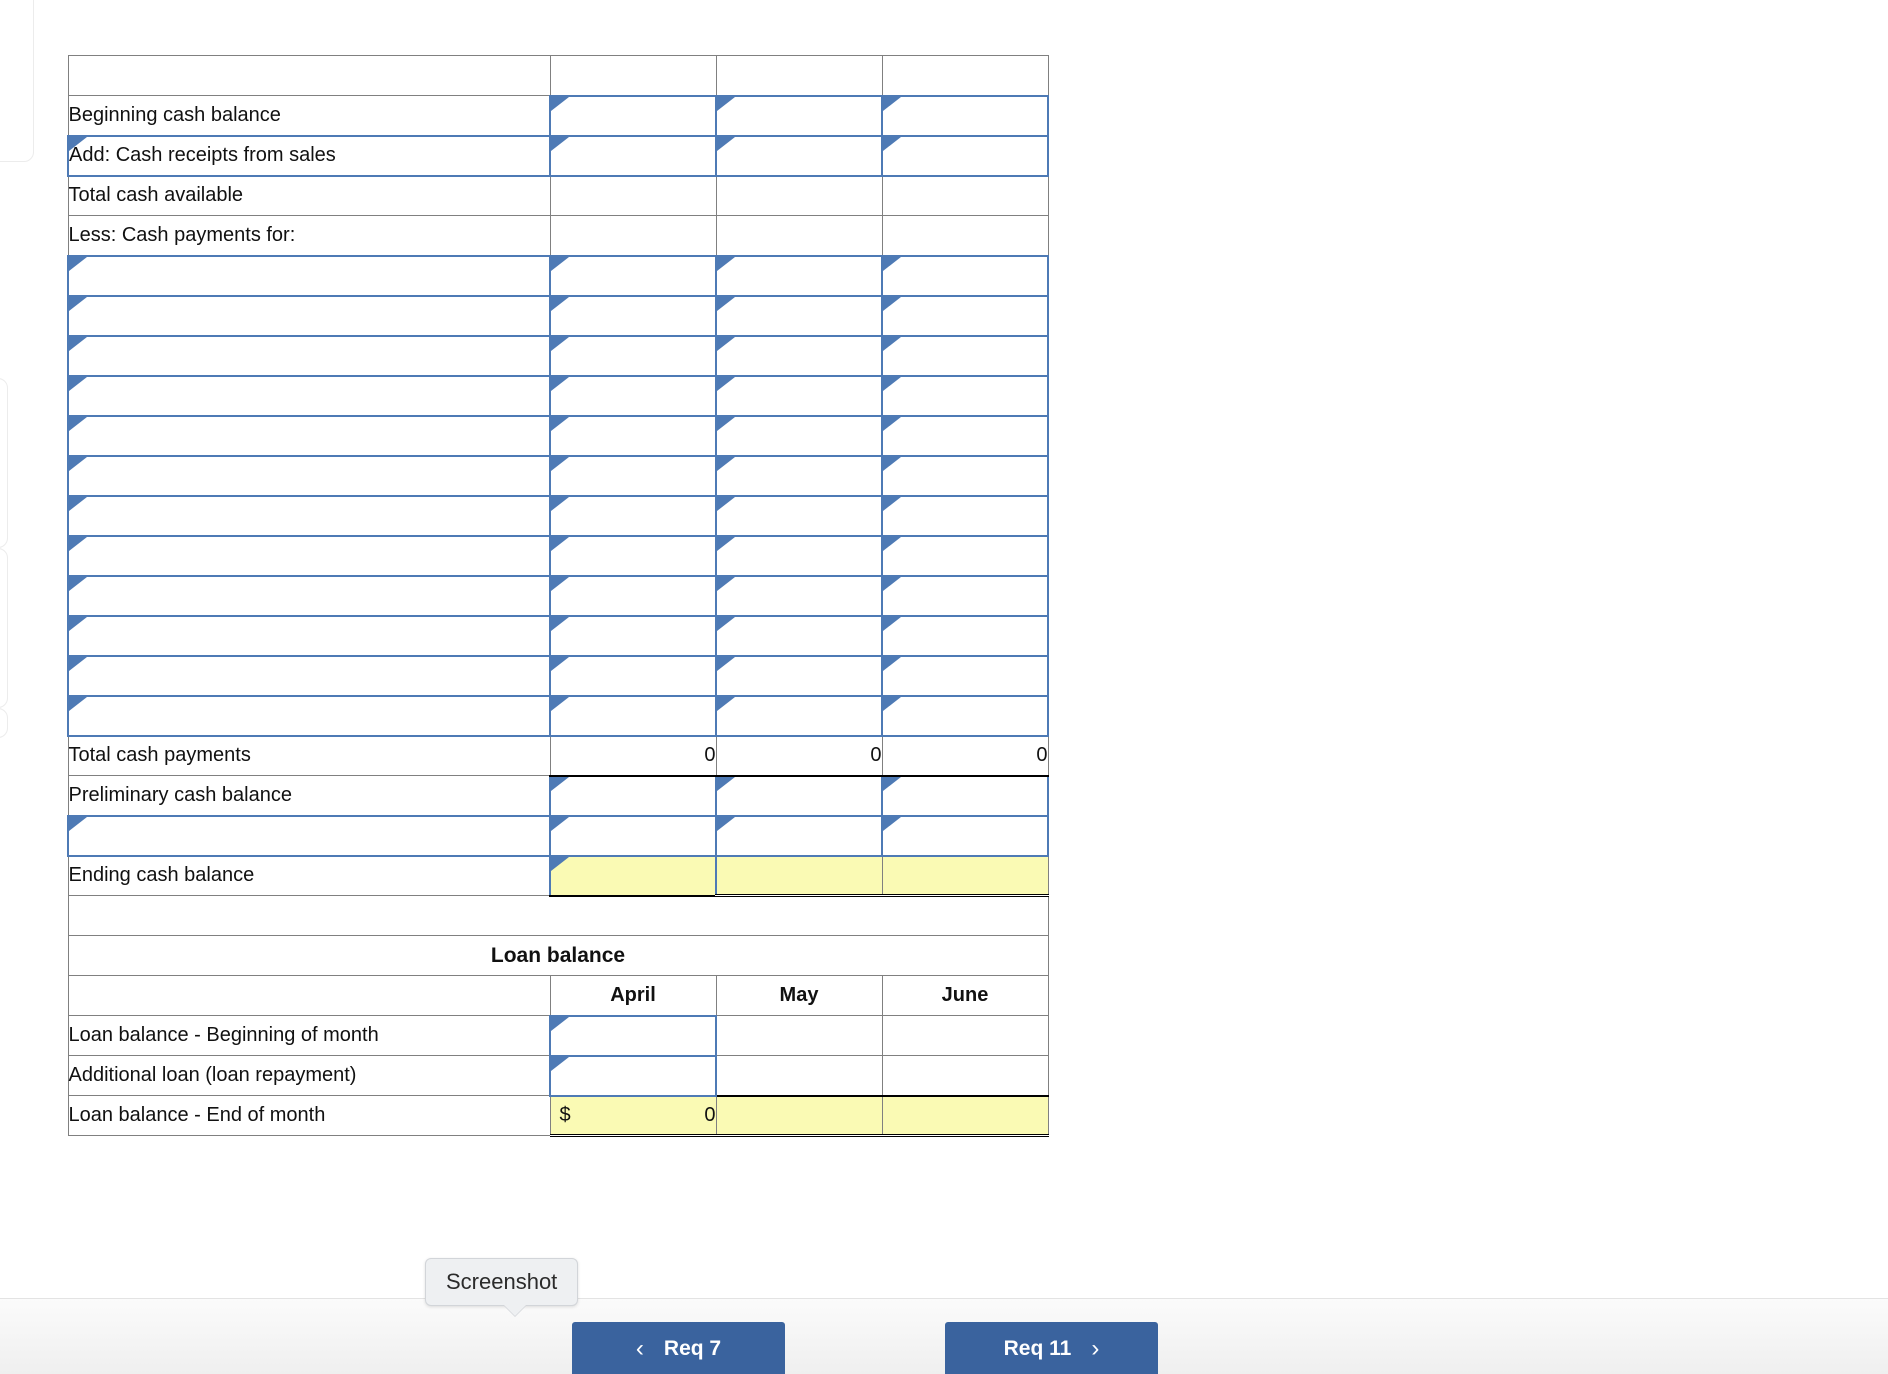 The height and width of the screenshot is (1374, 1888). Describe the element at coordinates (799, 75) in the screenshot. I see `header-band-may` at that location.